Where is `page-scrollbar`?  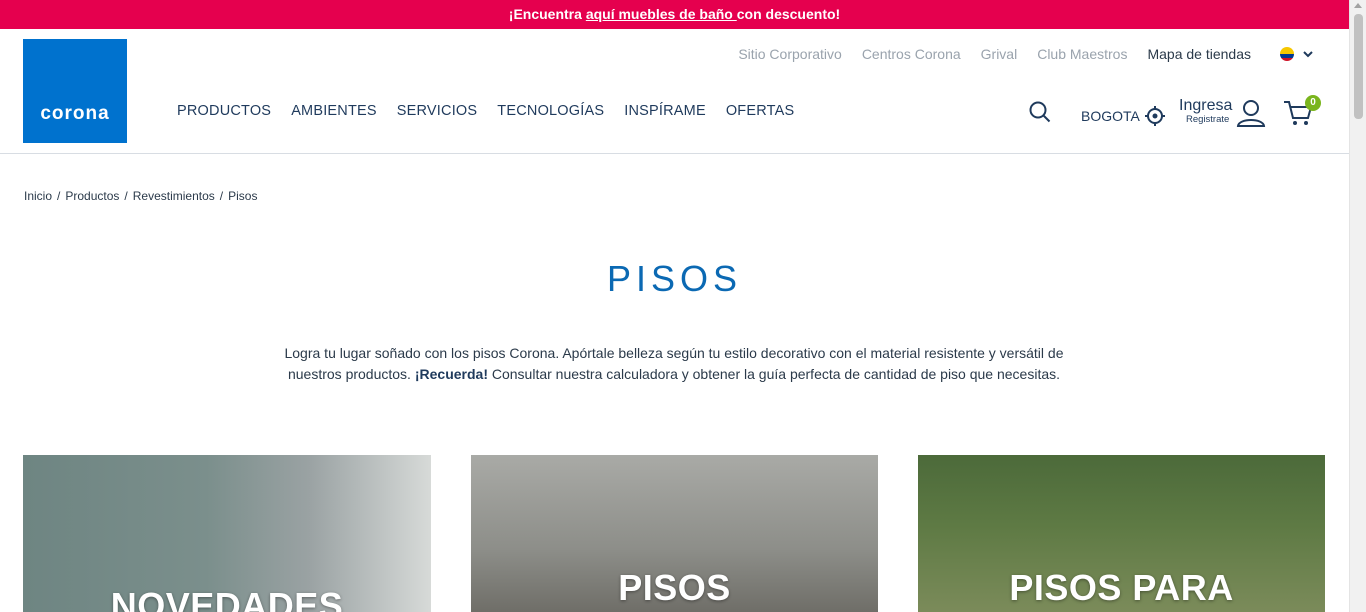 page-scrollbar is located at coordinates (1357, 306).